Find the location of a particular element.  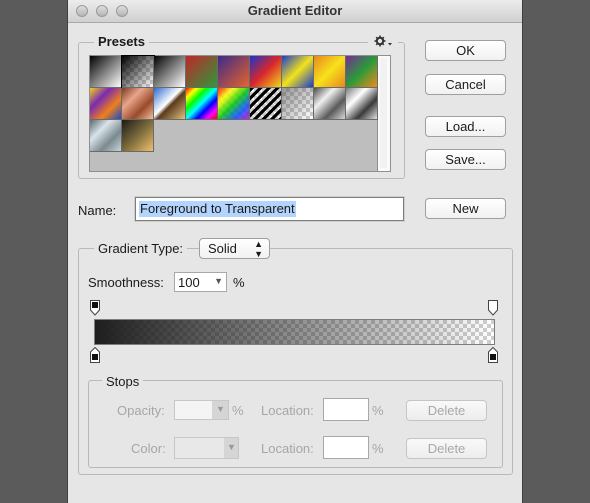

opacity-unit: % is located at coordinates (238, 410).